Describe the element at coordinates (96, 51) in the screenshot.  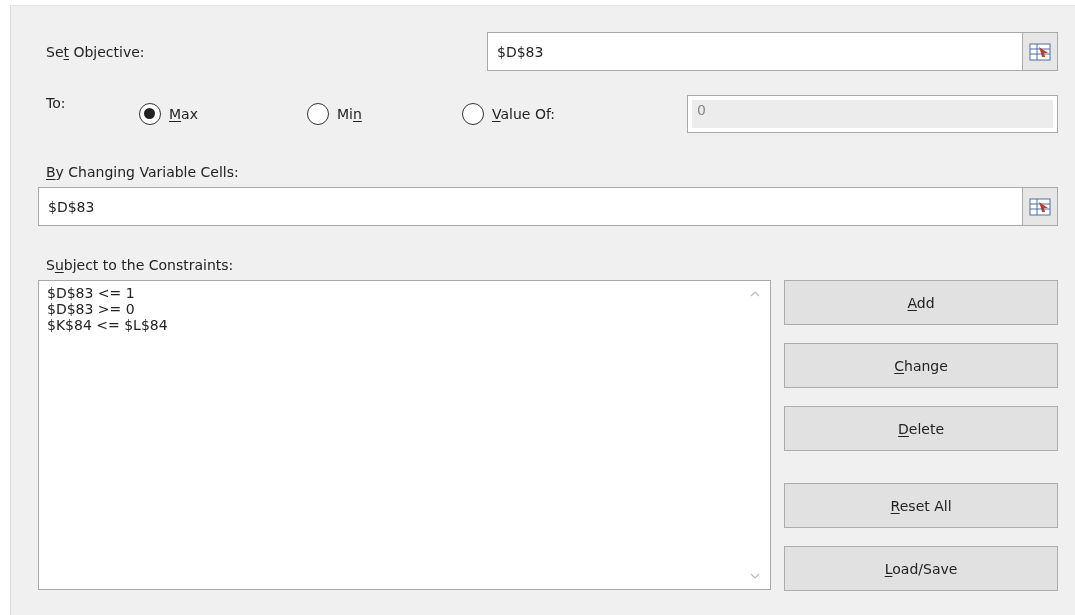
I see `field-label: Set Objective:` at that location.